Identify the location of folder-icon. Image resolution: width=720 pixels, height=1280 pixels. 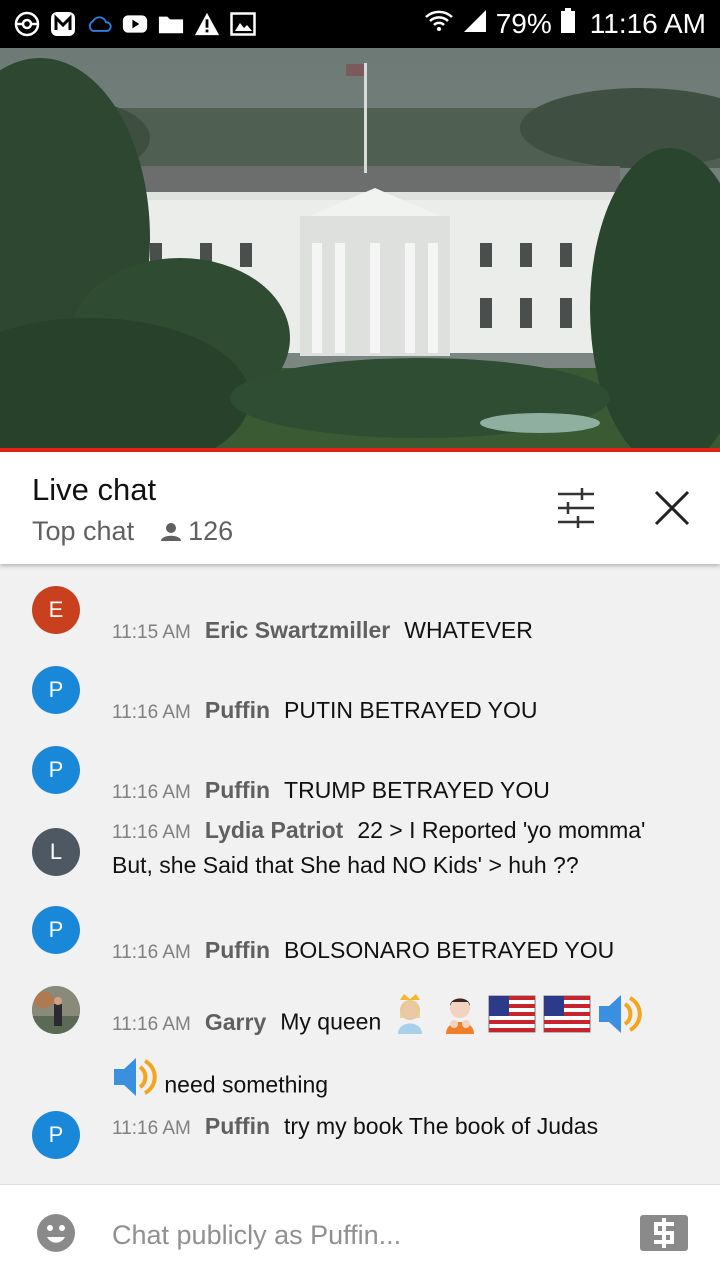
(171, 24).